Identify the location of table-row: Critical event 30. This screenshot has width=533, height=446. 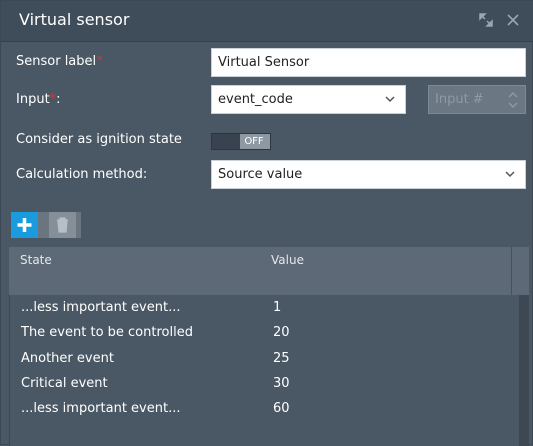
(269, 383).